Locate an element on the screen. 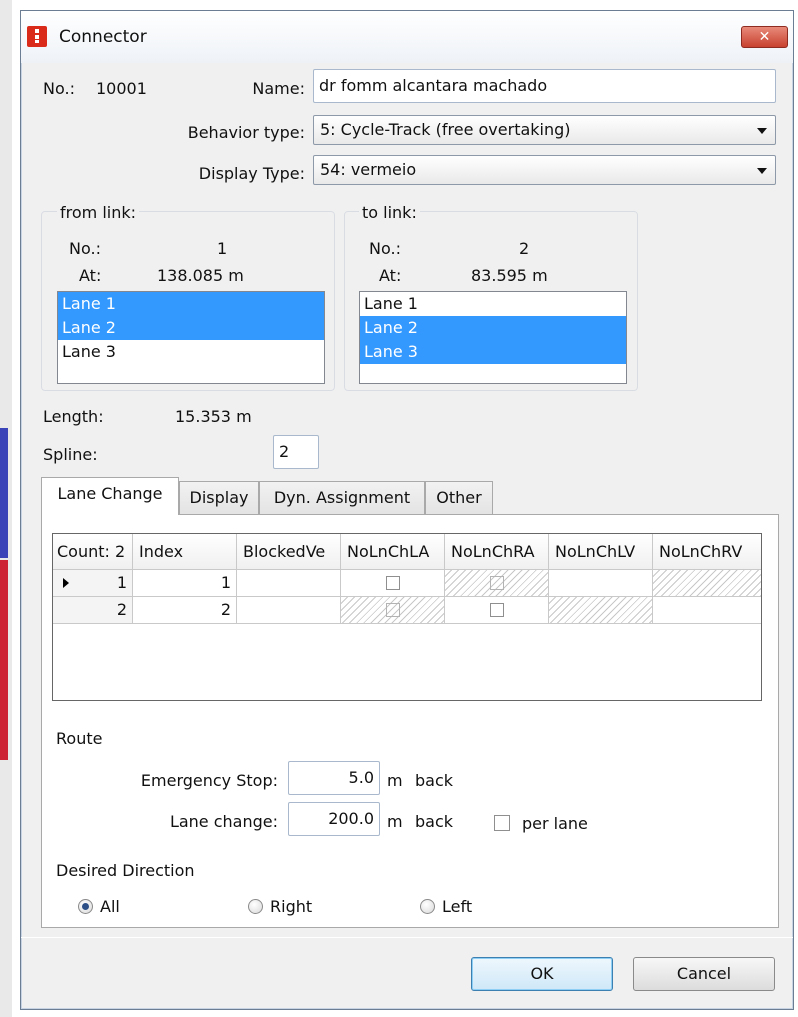  display-type-value: 54: vermeio is located at coordinates (368, 169).